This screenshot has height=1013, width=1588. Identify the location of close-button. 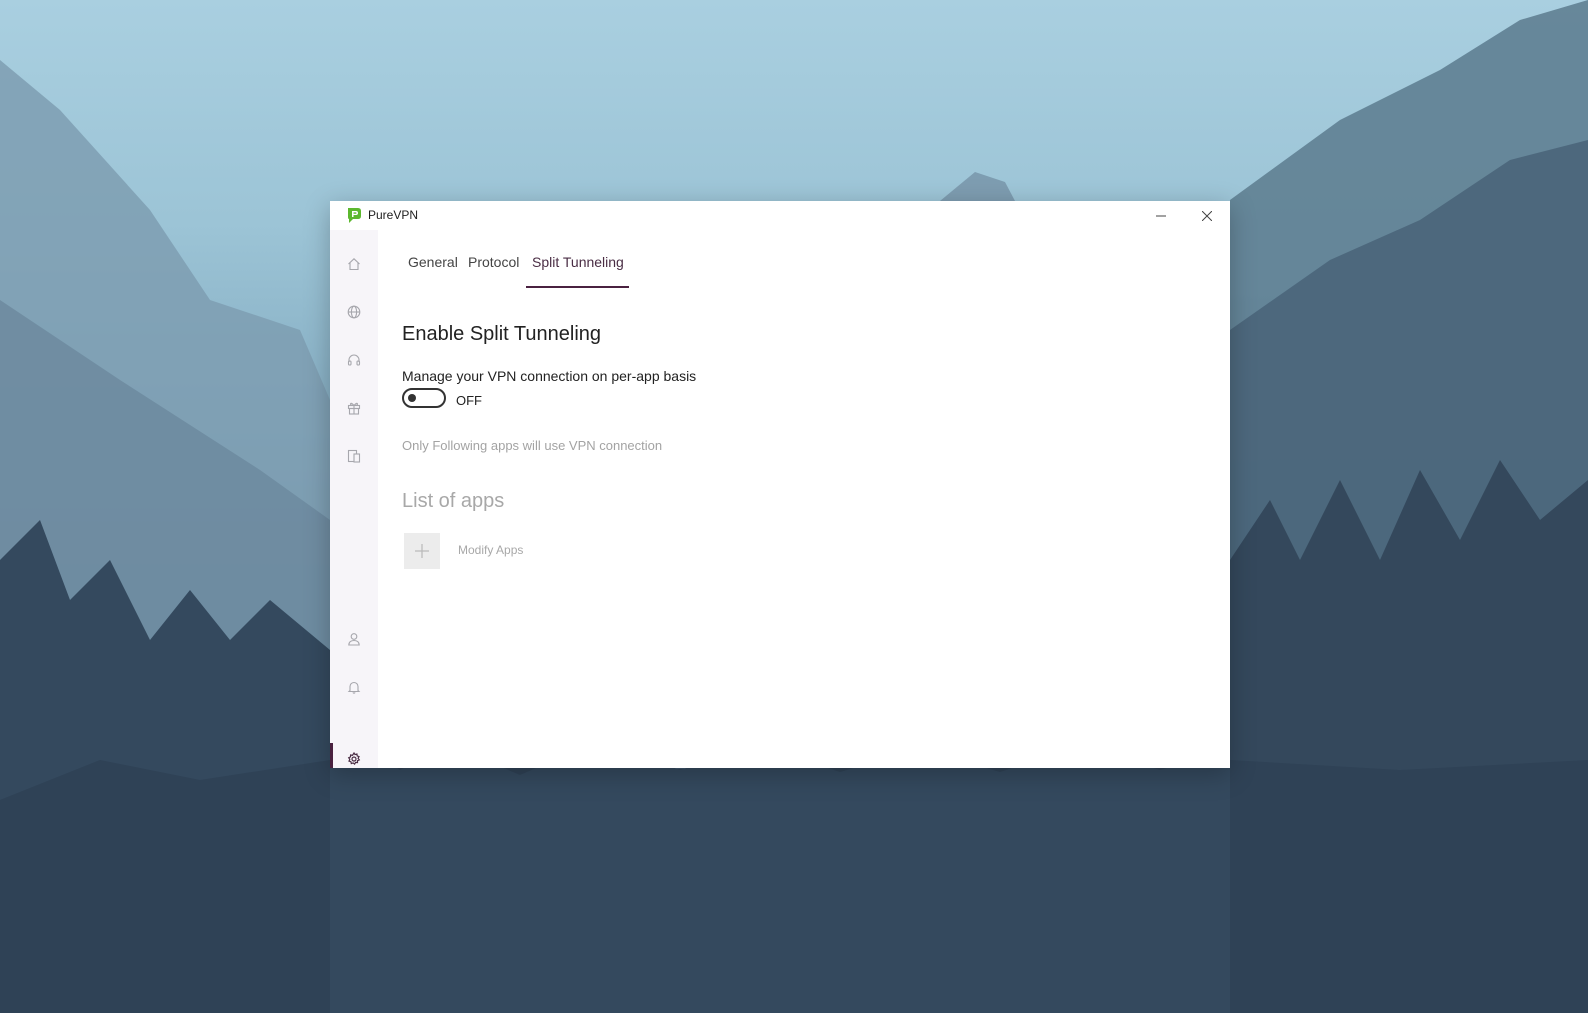
(1207, 215).